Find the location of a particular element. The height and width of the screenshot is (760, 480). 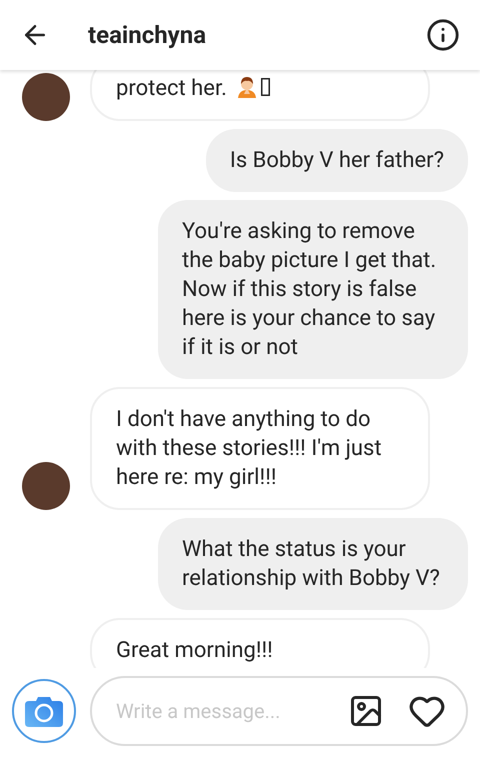

chat-title: teainchyna is located at coordinates (148, 35).